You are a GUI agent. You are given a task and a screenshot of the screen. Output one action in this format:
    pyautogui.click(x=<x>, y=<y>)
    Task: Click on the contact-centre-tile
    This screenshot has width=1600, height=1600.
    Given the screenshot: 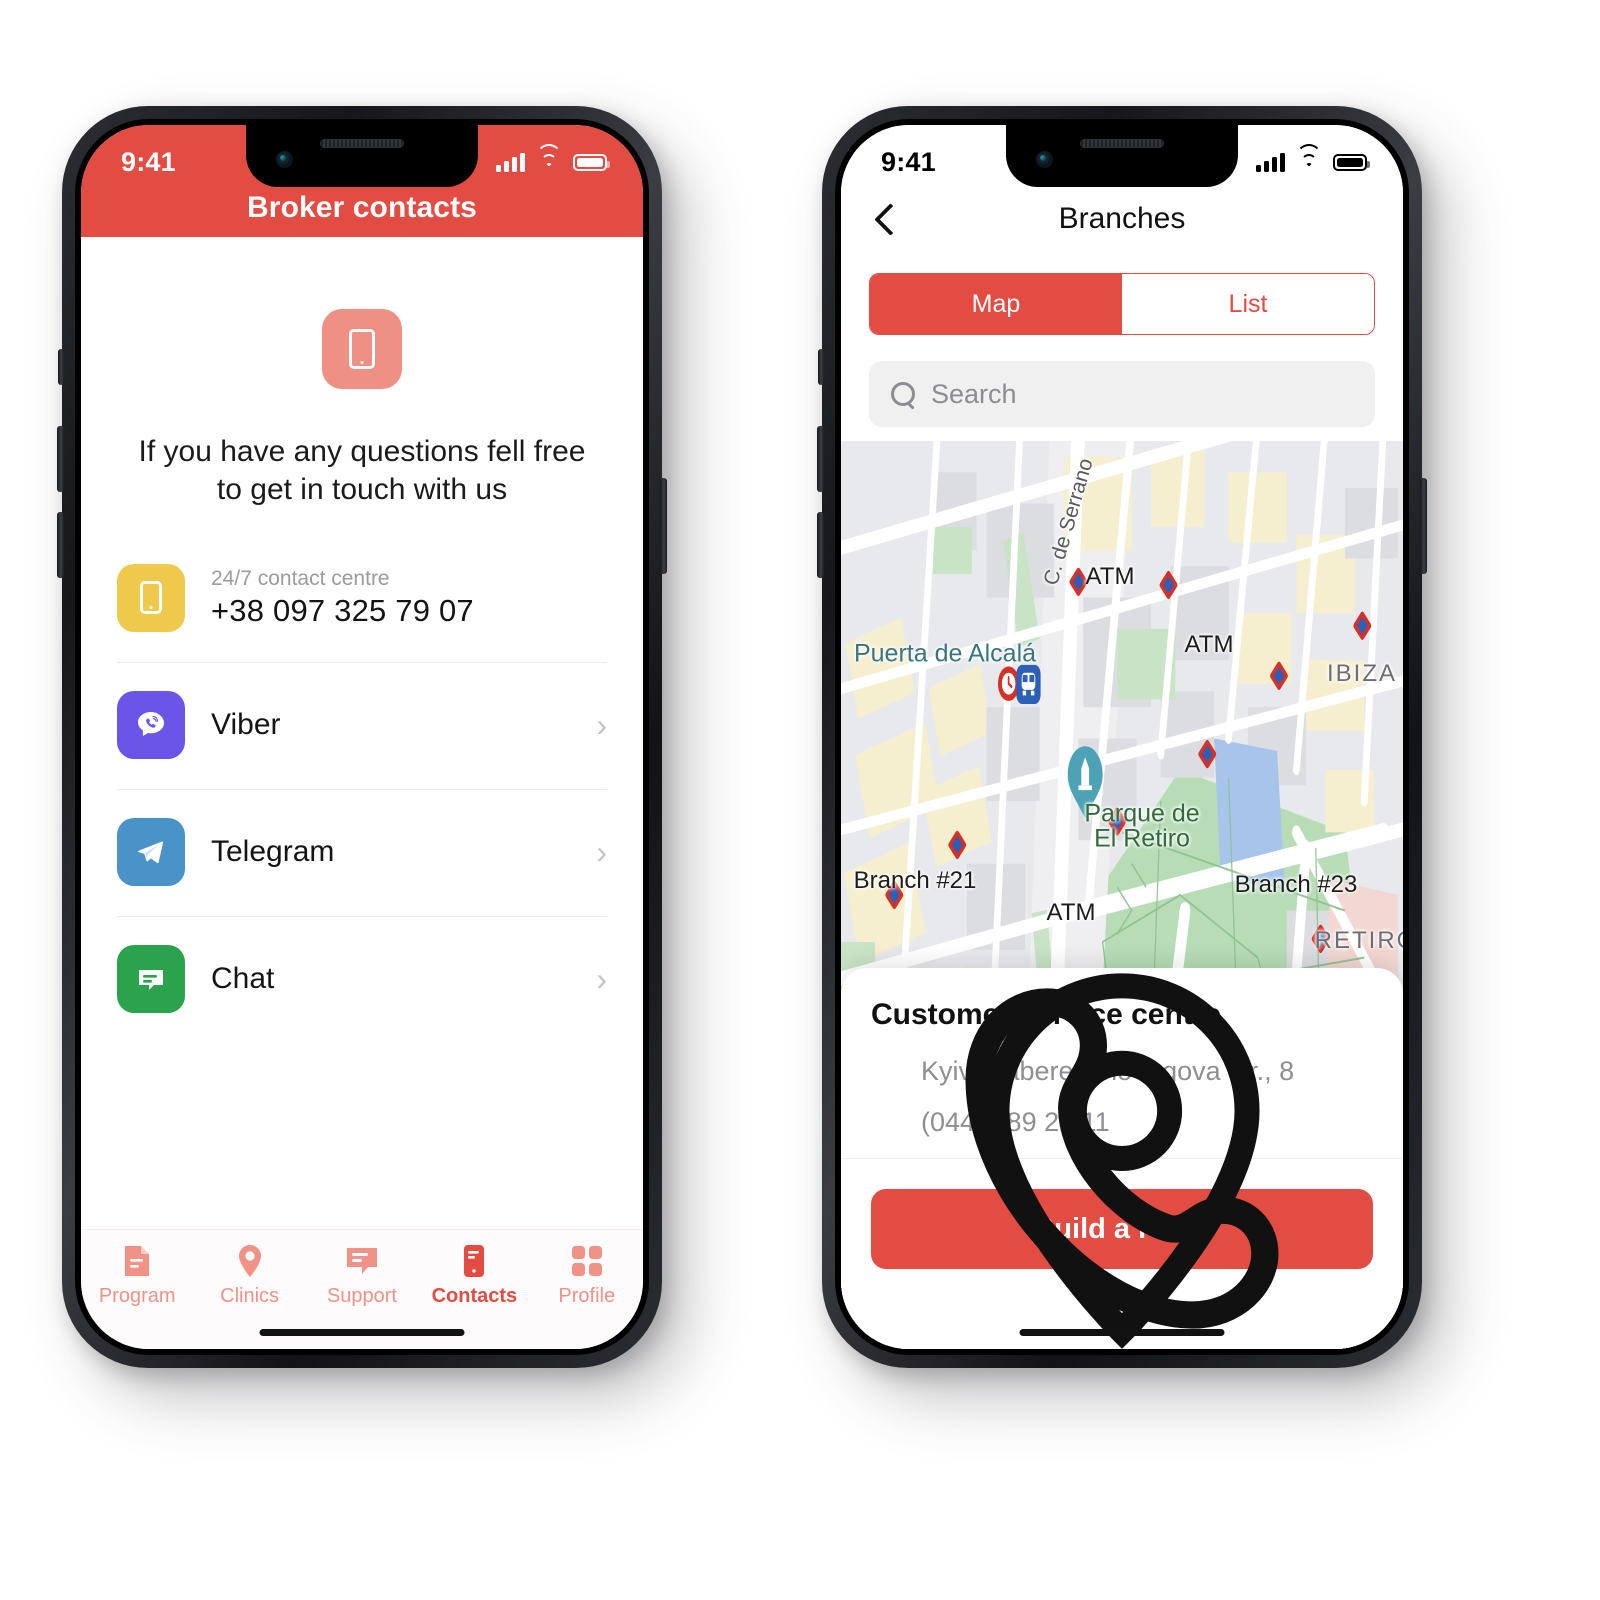 What is the action you would take?
    pyautogui.click(x=151, y=597)
    